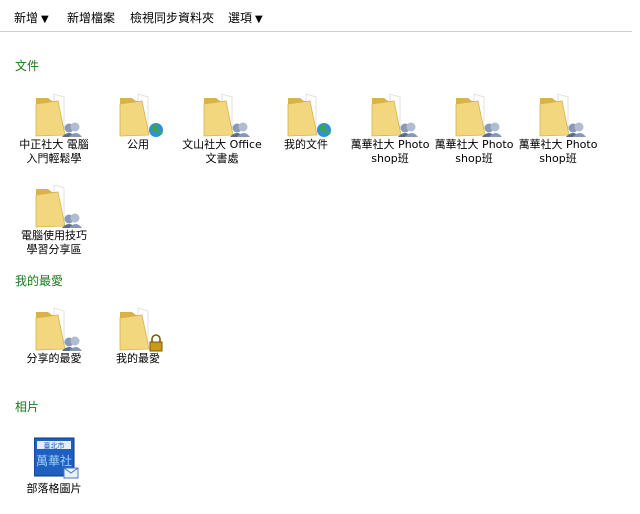 This screenshot has width=640, height=514. What do you see at coordinates (138, 358) in the screenshot?
I see `folder-label: 我的最愛` at bounding box center [138, 358].